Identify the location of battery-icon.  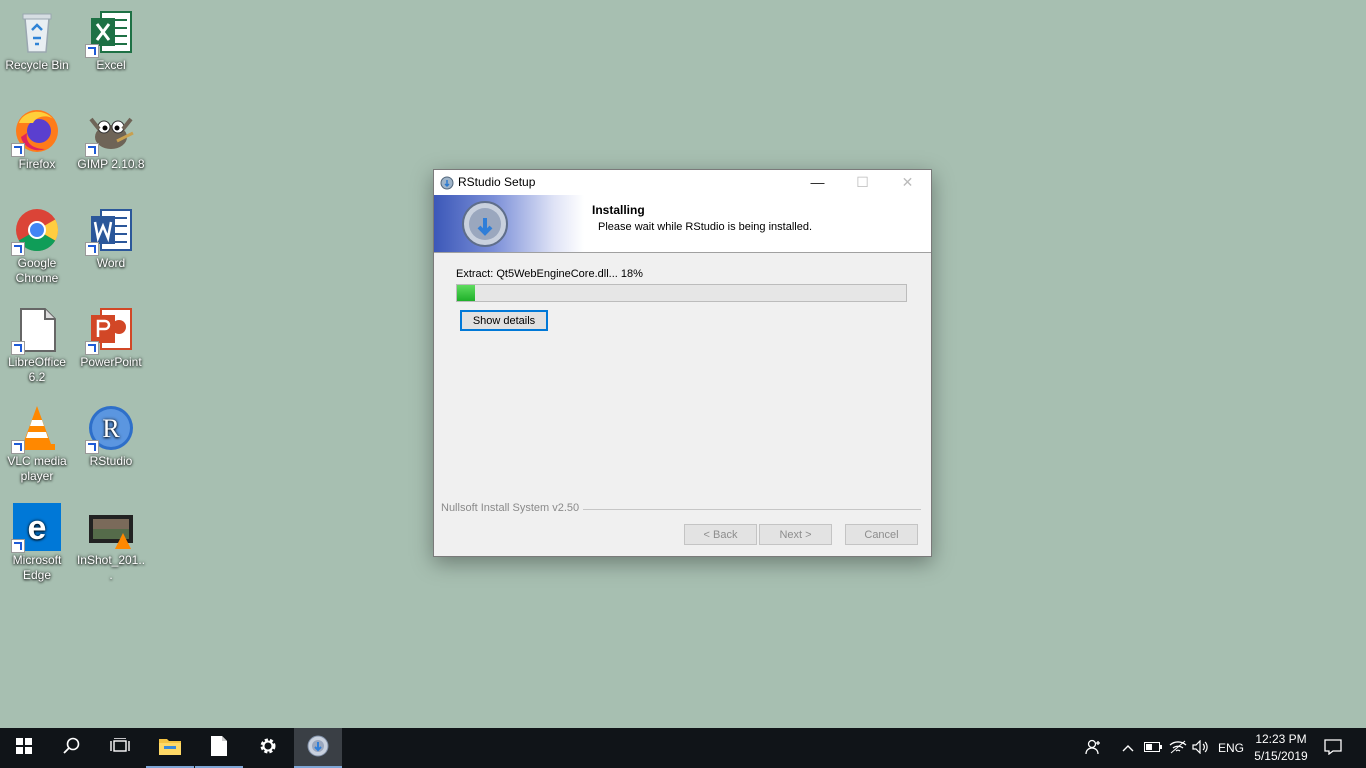
(1153, 748).